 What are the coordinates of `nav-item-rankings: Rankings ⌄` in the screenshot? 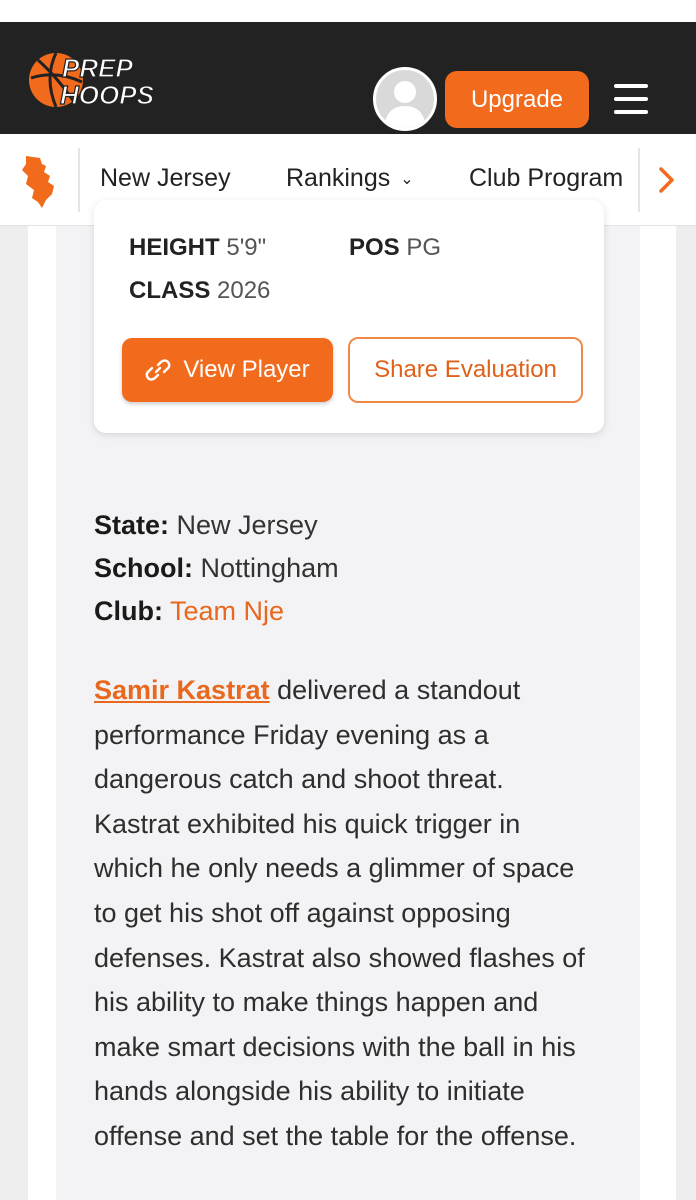 It's located at (350, 178).